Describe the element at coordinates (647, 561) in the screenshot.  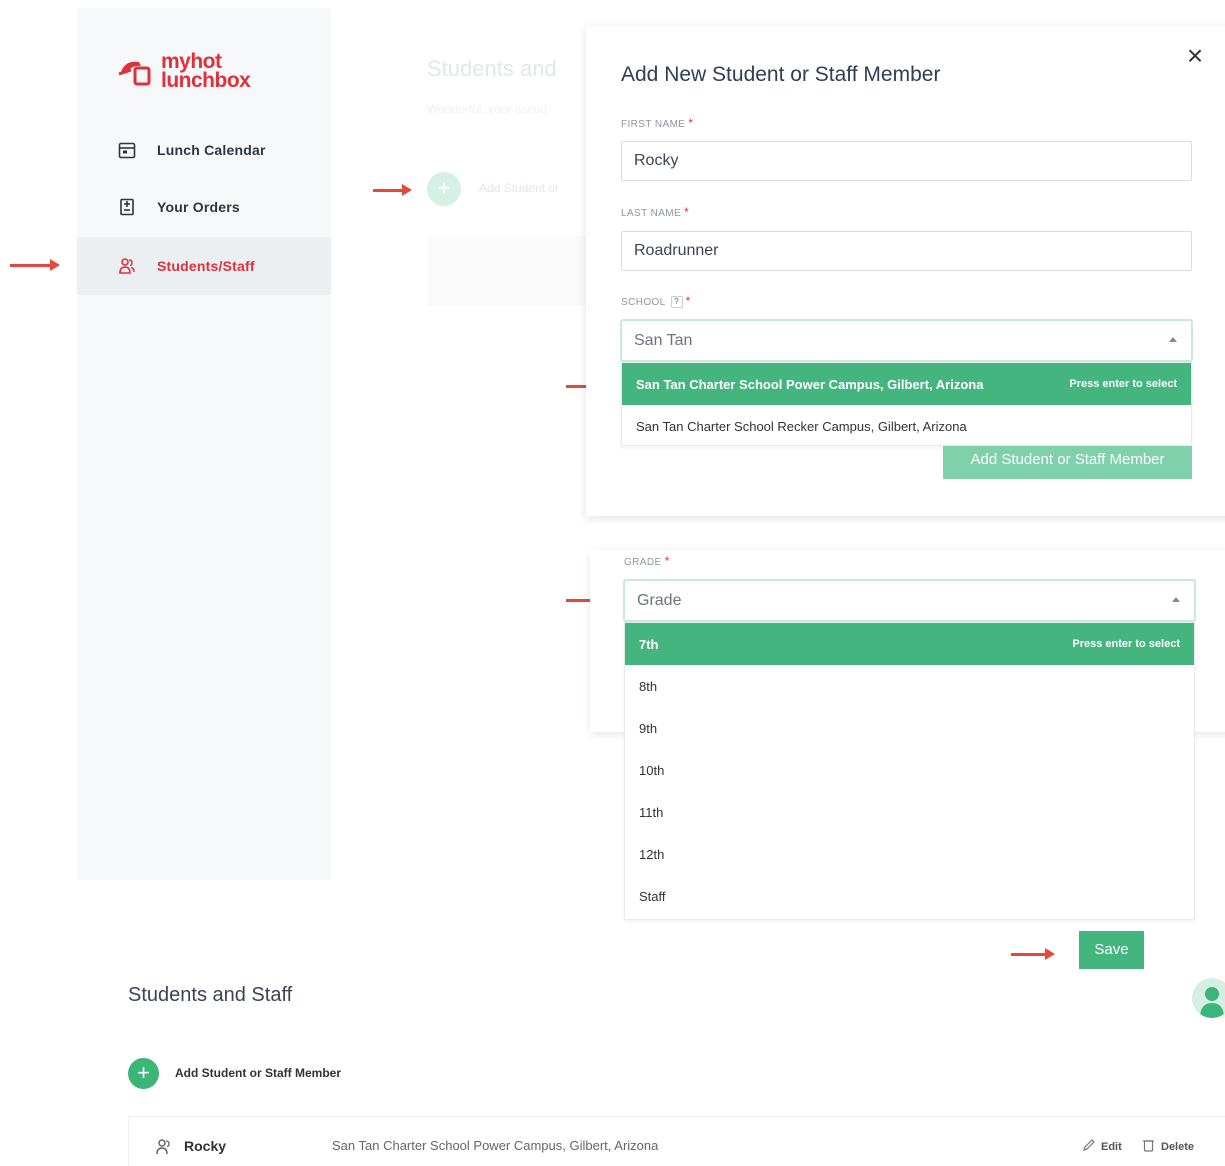
I see `grade-label: GRADE *` at that location.